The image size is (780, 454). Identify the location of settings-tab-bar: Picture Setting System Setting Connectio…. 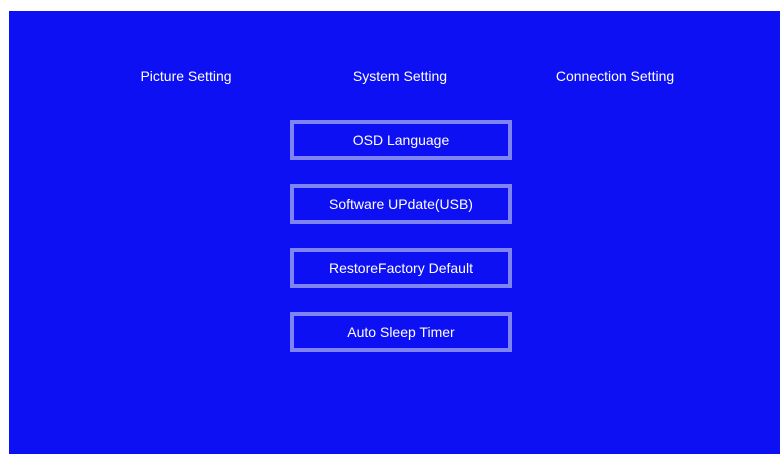
(394, 76).